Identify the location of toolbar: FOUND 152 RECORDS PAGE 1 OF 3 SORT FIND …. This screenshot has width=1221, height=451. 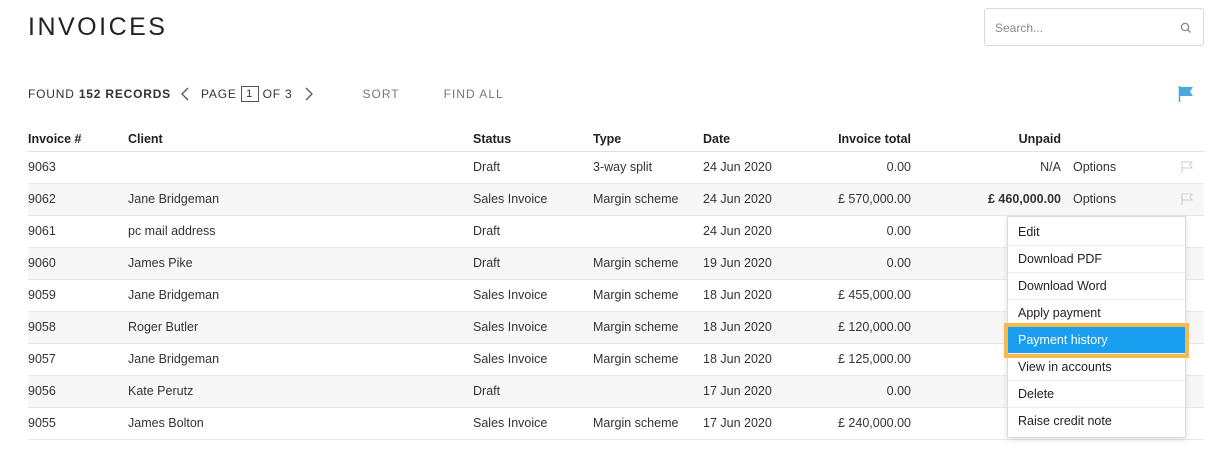
(266, 94).